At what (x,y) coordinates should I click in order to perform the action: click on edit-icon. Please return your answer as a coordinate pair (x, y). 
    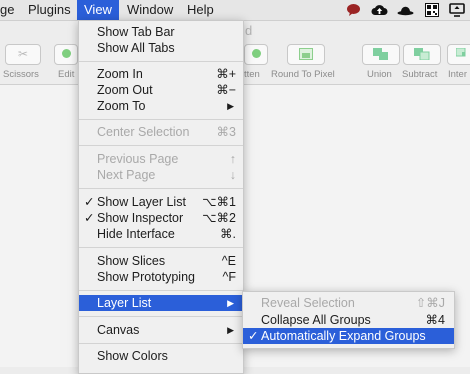
    Looking at the image, I should click on (66, 53).